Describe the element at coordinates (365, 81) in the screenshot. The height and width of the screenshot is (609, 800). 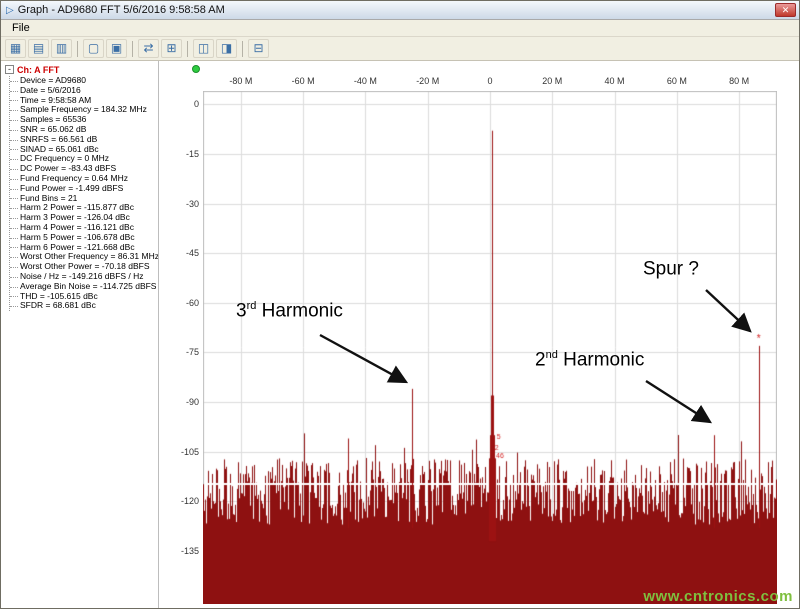
I see `x-tick-label: -40 M` at that location.